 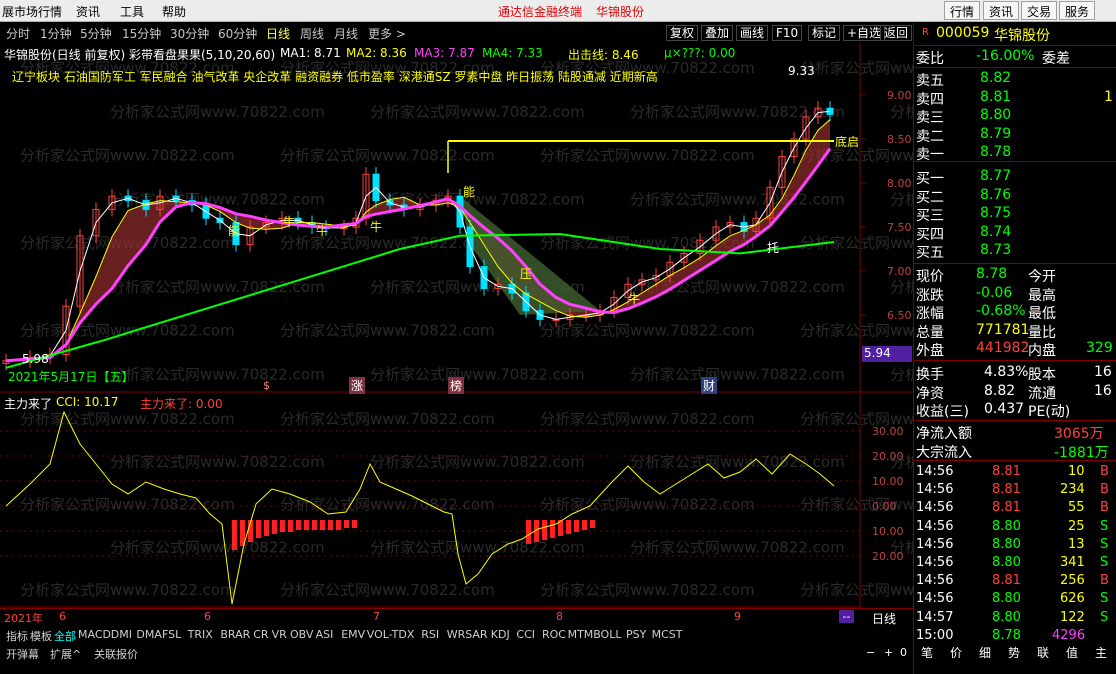 What do you see at coordinates (391, 634) in the screenshot?
I see `indicator-tab-14: VOL-TDX` at bounding box center [391, 634].